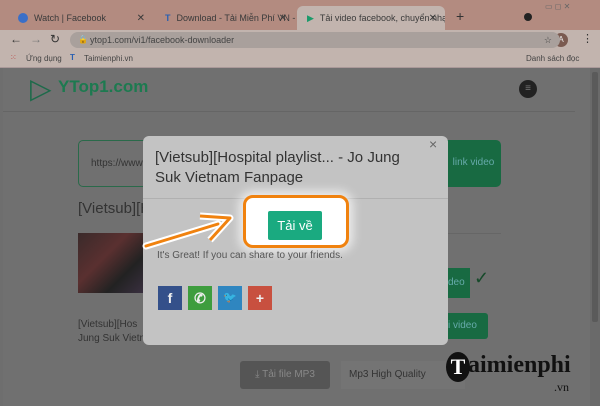  Describe the element at coordinates (41, 88) in the screenshot. I see `logo-icon: ▷` at that location.